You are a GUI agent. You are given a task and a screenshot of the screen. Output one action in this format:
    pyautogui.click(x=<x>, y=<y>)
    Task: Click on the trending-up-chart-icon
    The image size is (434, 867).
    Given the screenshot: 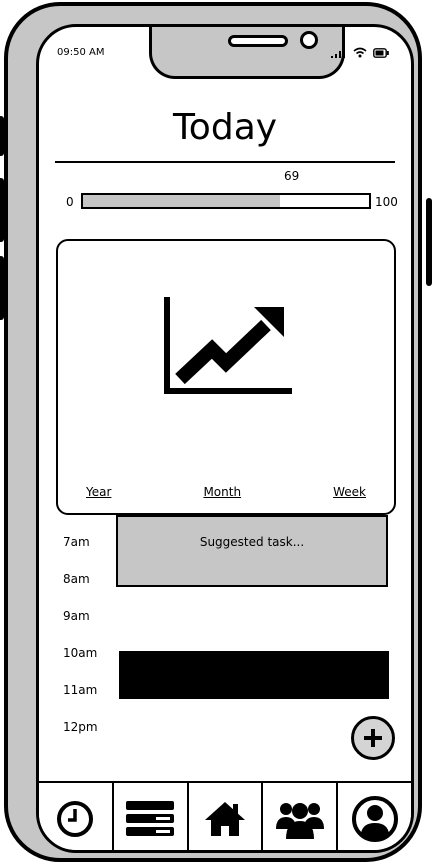 What is the action you would take?
    pyautogui.click(x=228, y=345)
    